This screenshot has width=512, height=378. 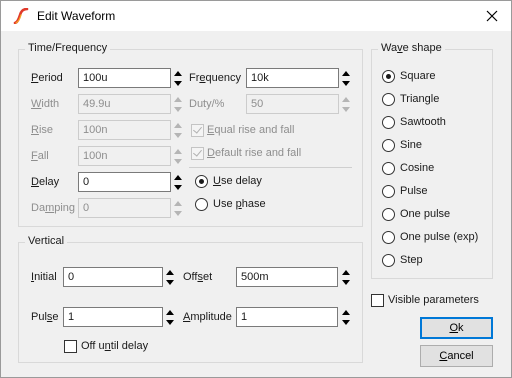 What do you see at coordinates (115, 346) in the screenshot?
I see `off-until-delay-label: Off until delay` at bounding box center [115, 346].